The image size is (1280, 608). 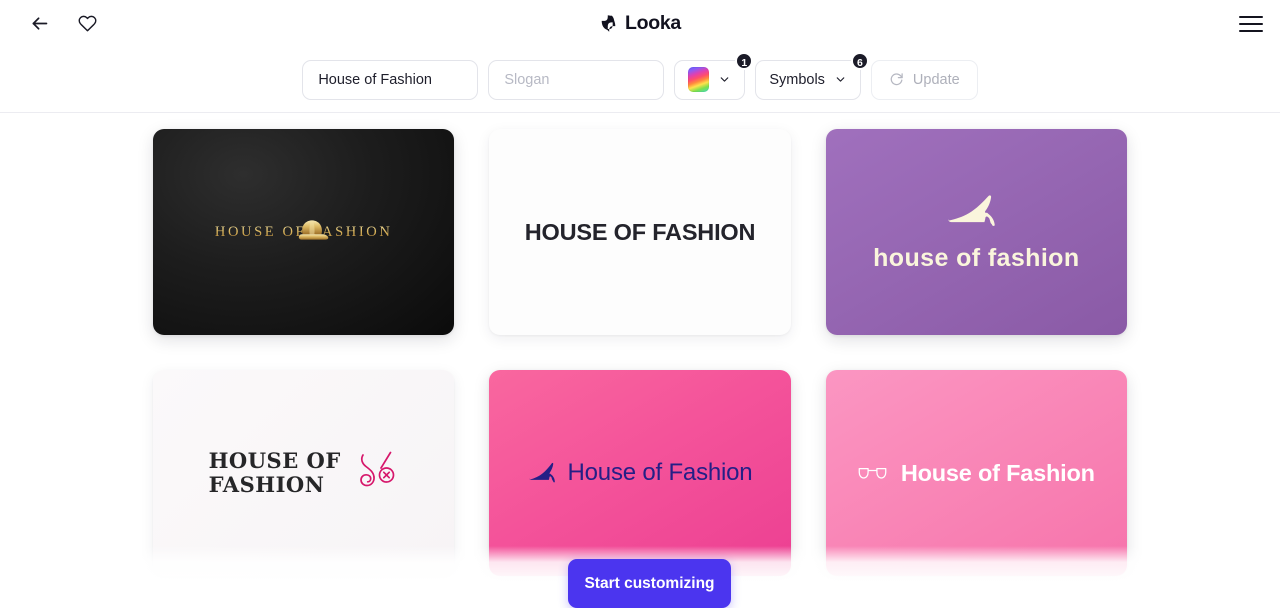 What do you see at coordinates (313, 230) in the screenshot?
I see `baseball-cap-icon` at bounding box center [313, 230].